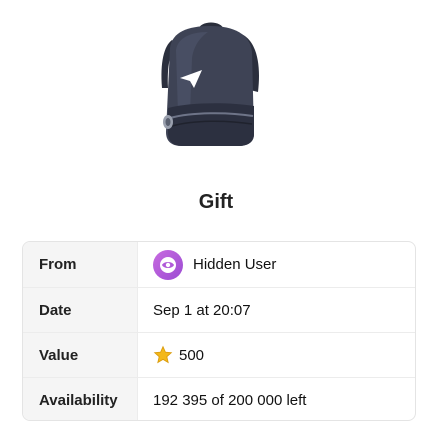 The width and height of the screenshot is (432, 436). I want to click on hidden-user-avatar, so click(168, 264).